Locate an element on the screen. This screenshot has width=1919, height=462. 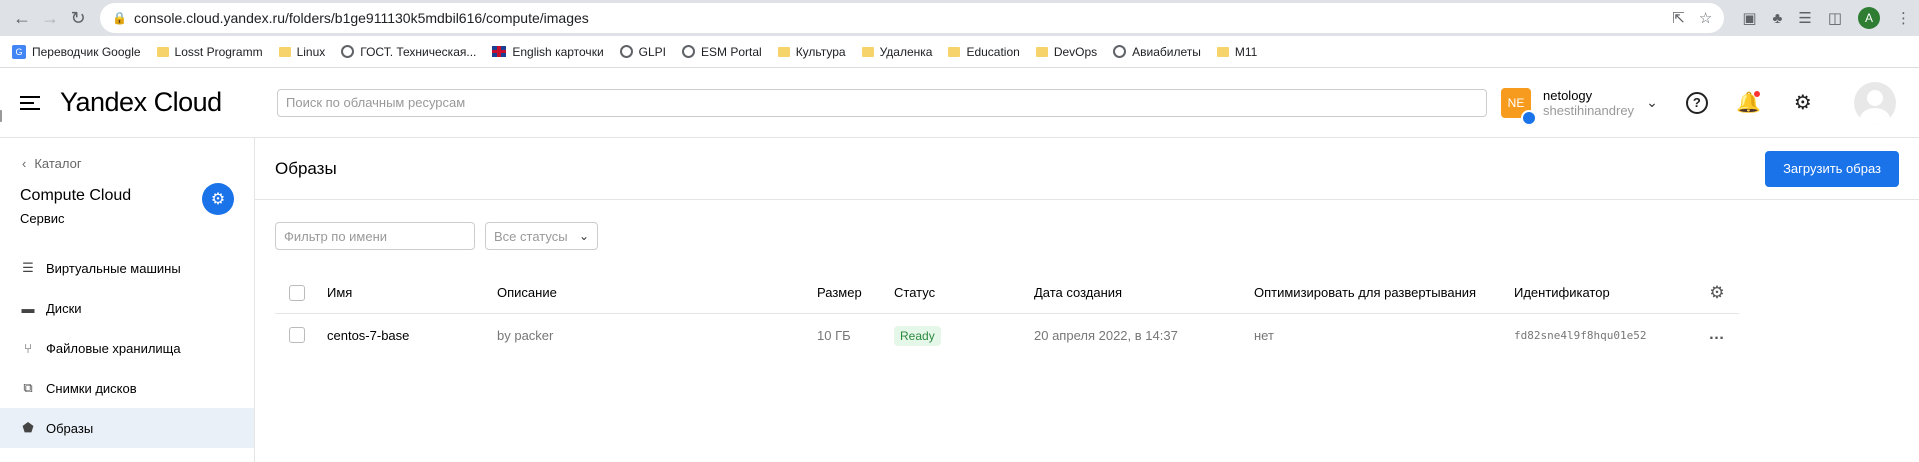
sidebar-item: ⬟ Образы is located at coordinates (127, 428).